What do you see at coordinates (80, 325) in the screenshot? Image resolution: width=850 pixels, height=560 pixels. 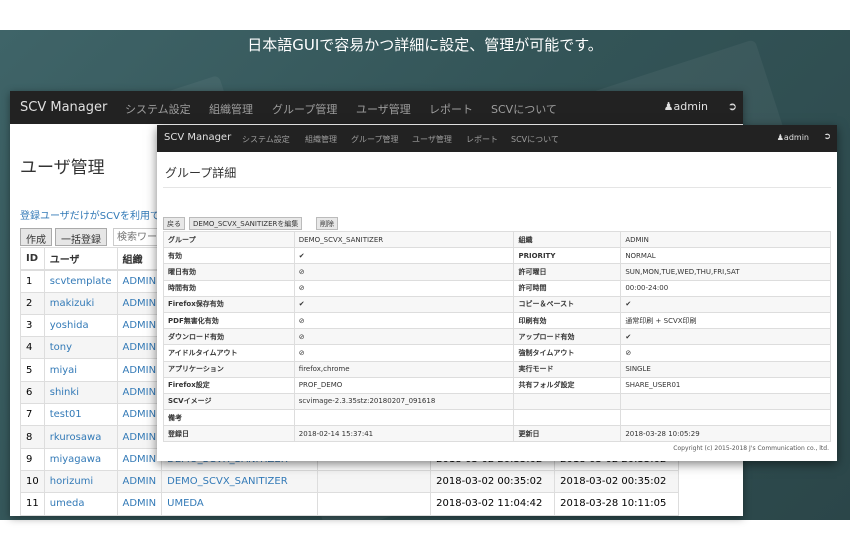 I see `cell-user-link: yoshida` at bounding box center [80, 325].